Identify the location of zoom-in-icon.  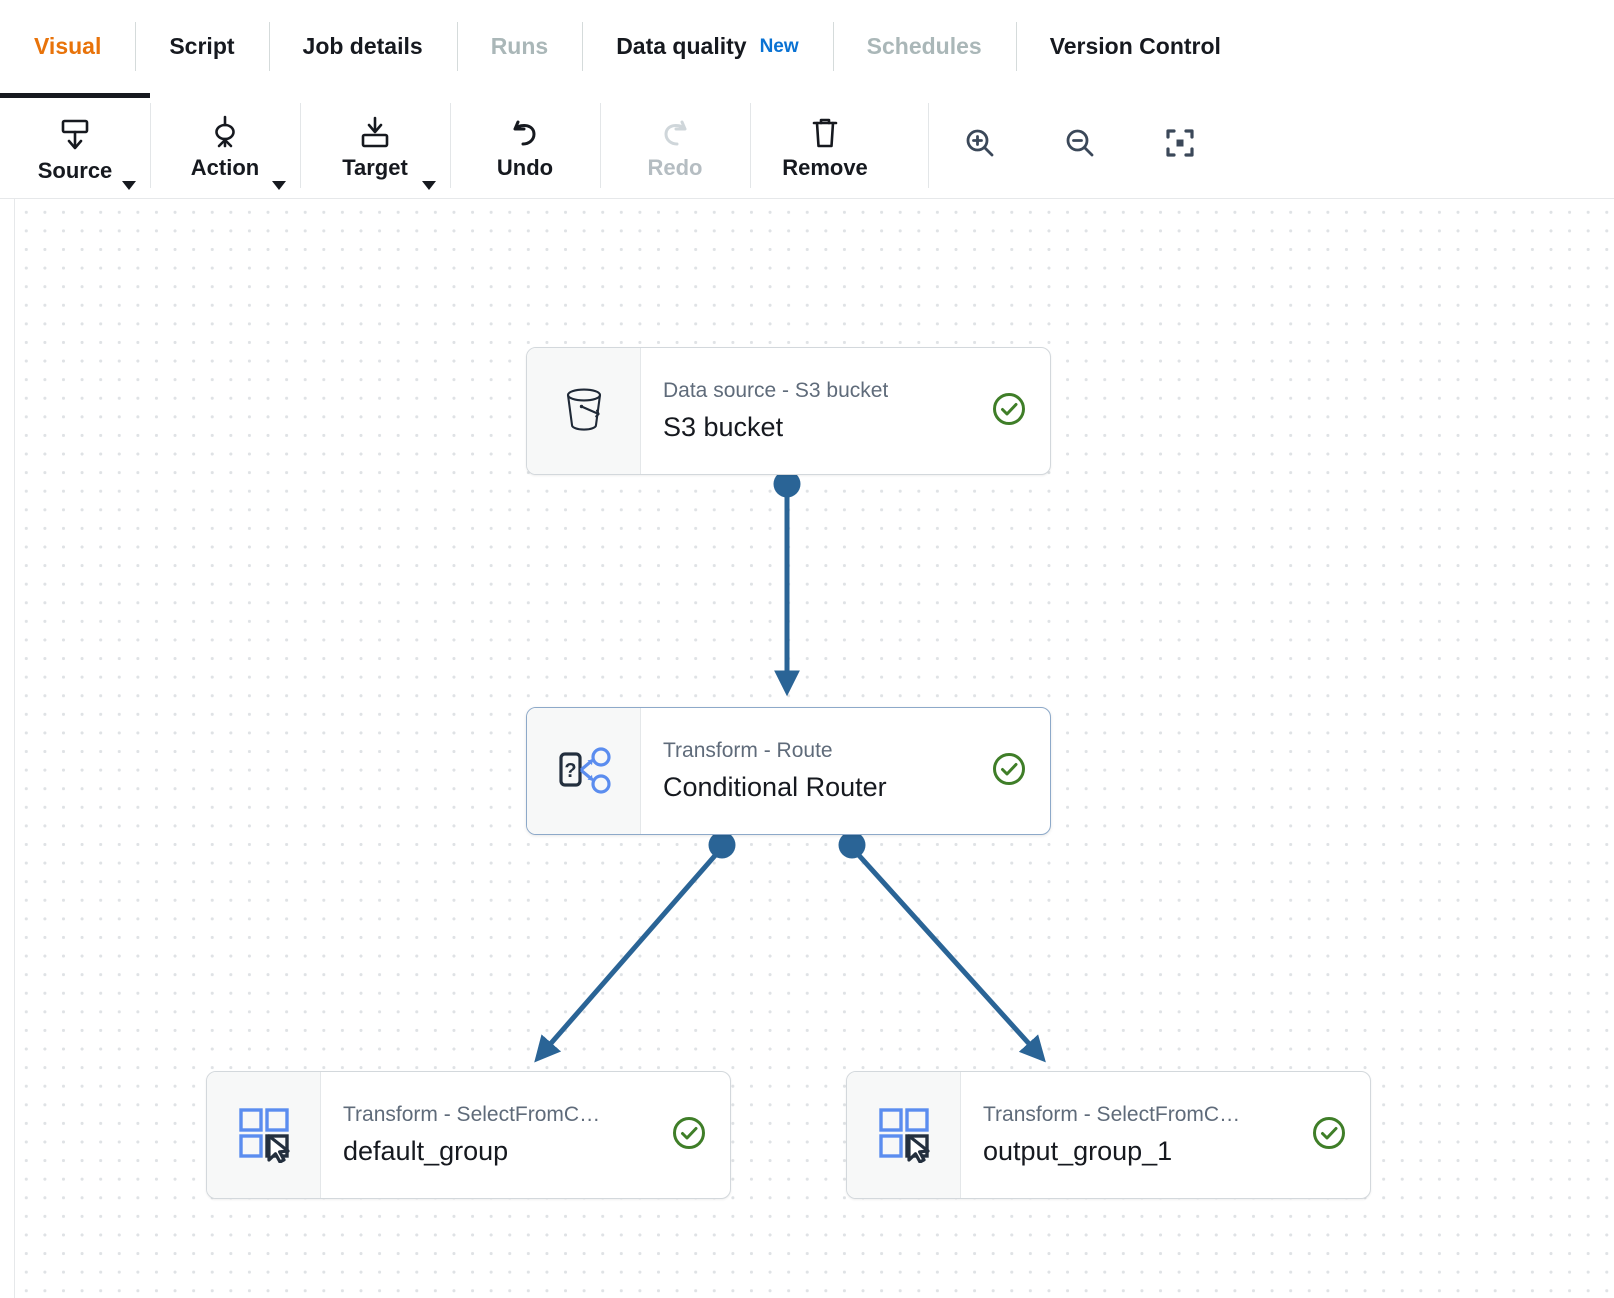
(980, 145).